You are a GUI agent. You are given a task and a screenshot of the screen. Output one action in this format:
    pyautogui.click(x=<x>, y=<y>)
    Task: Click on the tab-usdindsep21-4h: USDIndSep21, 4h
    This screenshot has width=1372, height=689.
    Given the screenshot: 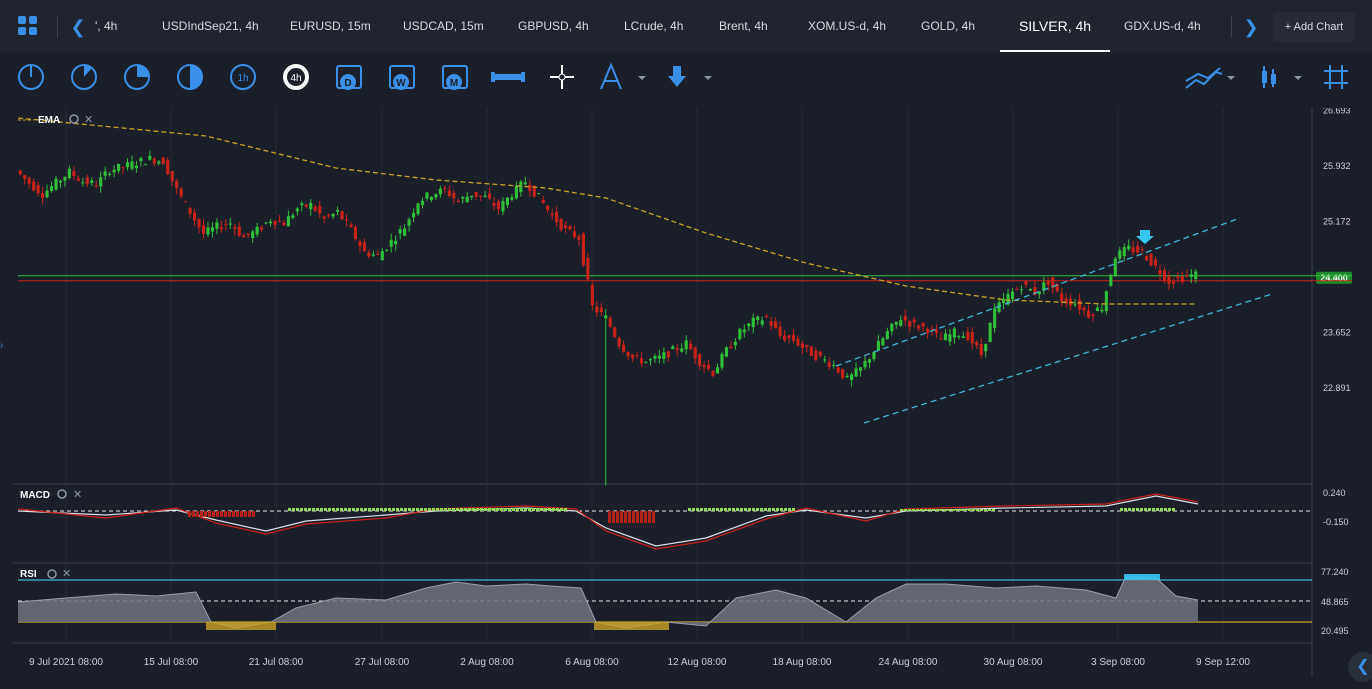 What is the action you would take?
    pyautogui.click(x=210, y=26)
    